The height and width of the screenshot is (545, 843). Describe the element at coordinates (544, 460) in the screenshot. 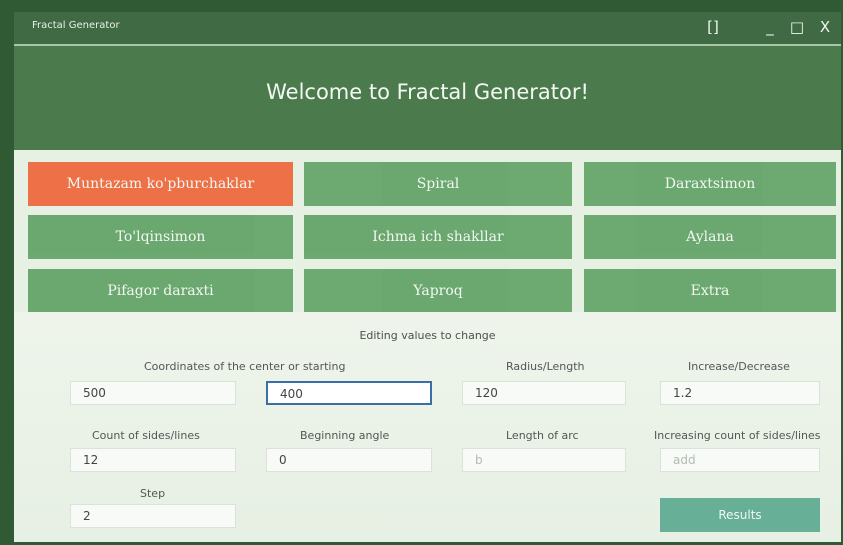

I see `arc-length-input: b` at that location.